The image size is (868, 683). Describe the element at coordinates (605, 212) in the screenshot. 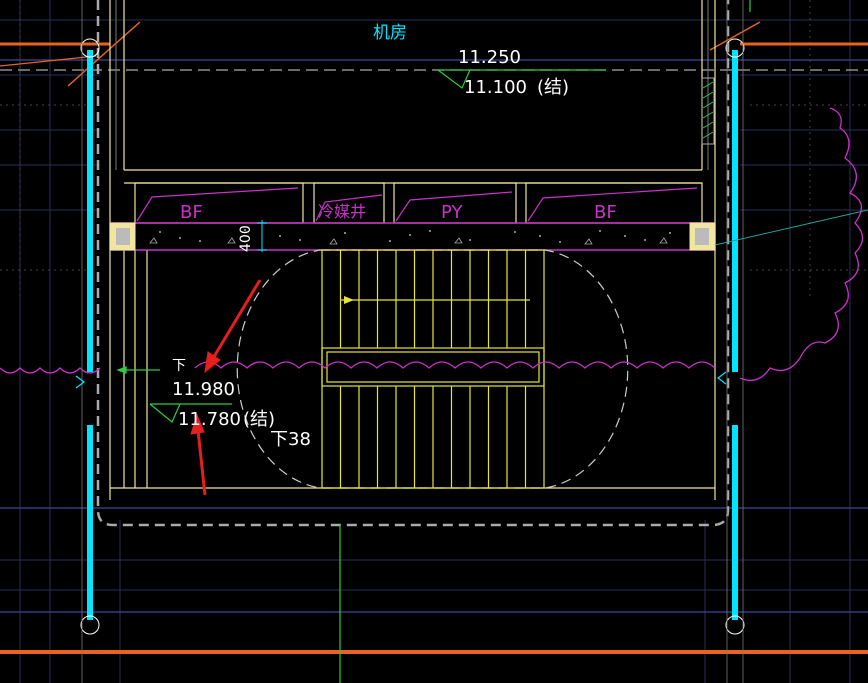

I see `shaft-label-bf-right: BF` at that location.